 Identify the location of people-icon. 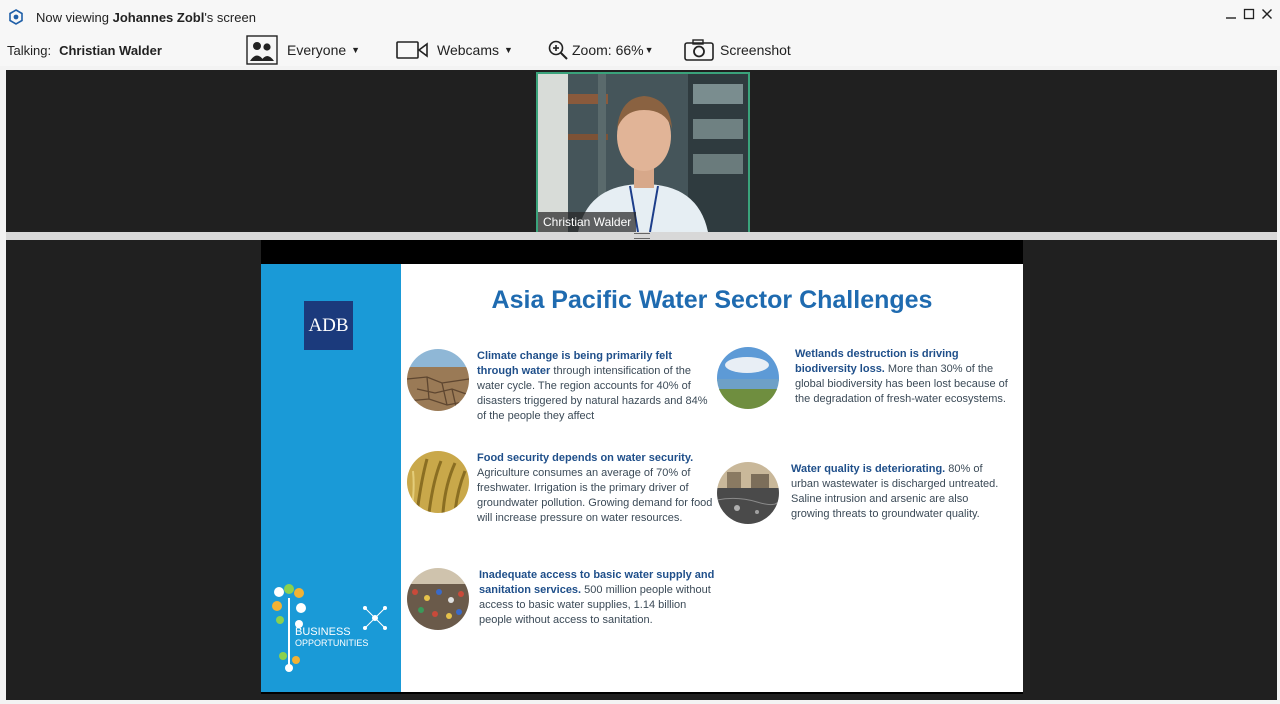
(262, 50).